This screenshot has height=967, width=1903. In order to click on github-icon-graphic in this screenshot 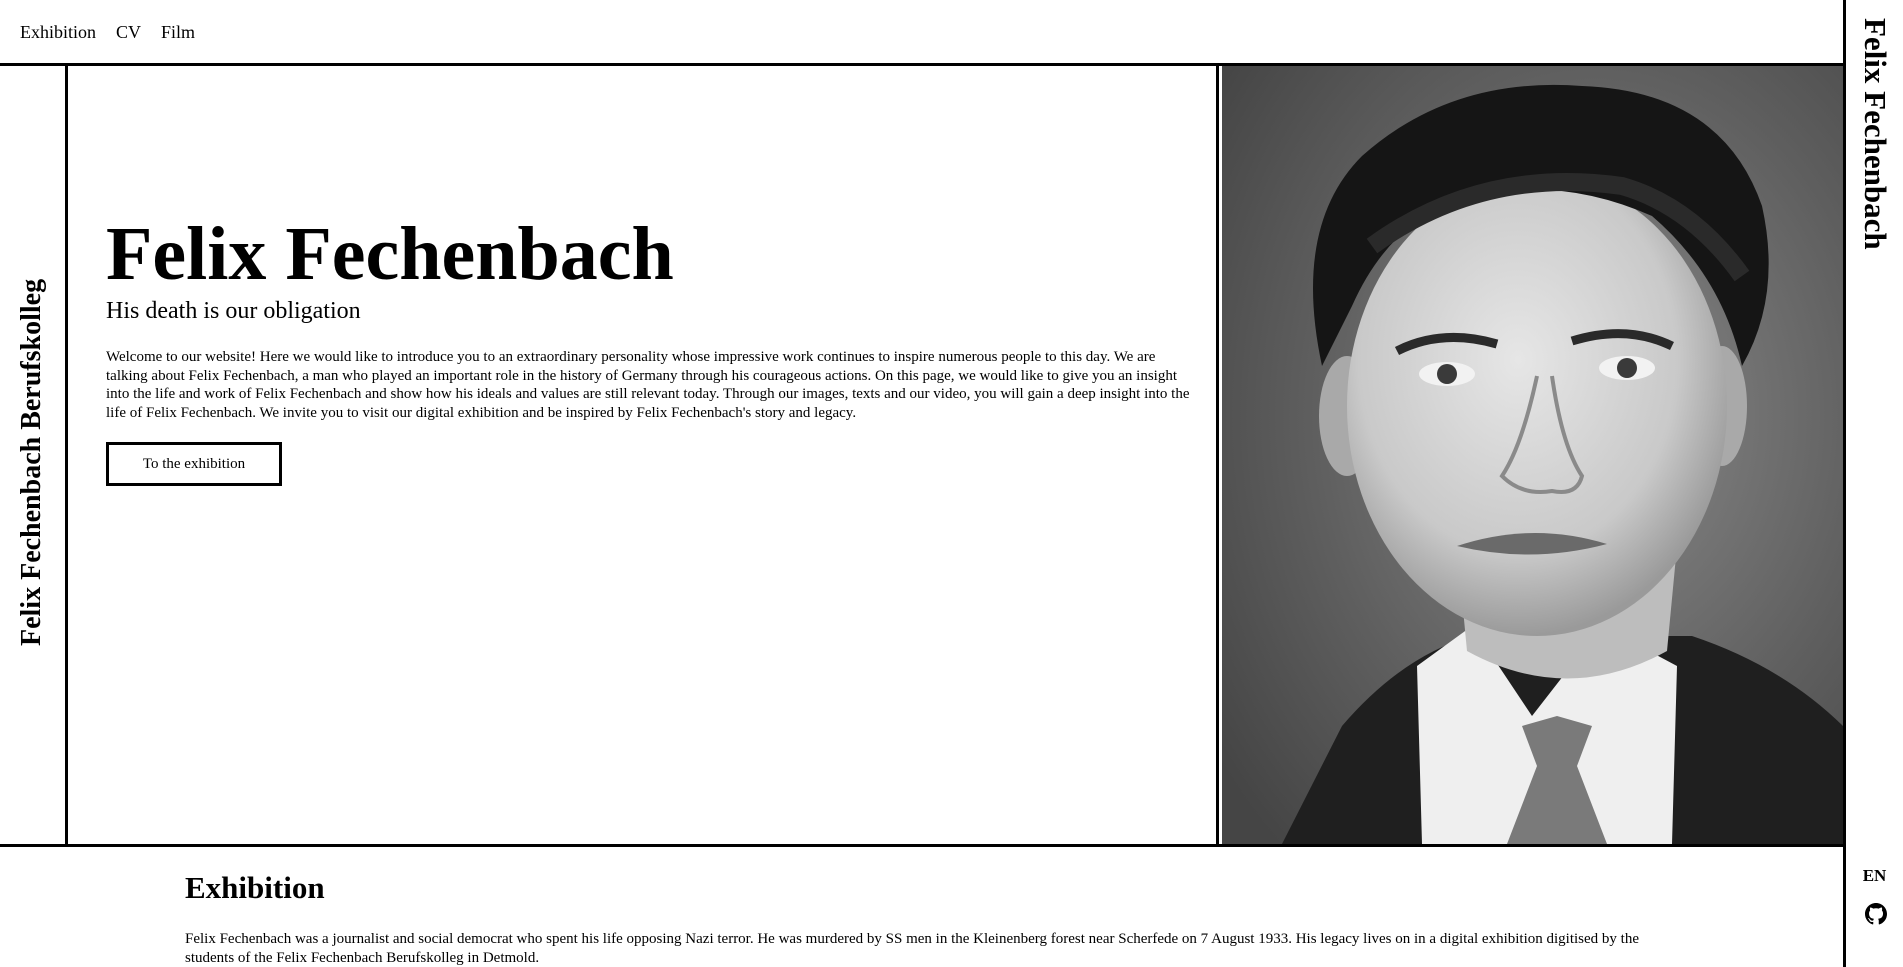, I will do `click(1876, 914)`.